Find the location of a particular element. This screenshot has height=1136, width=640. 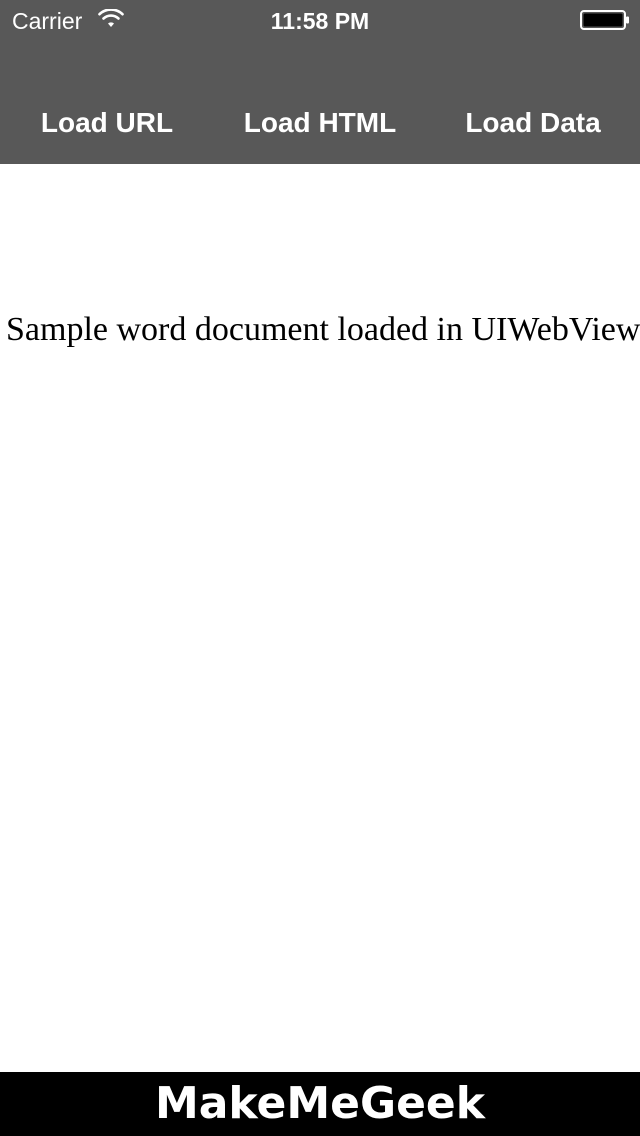

load-url-button: Load URL is located at coordinates (107, 123).